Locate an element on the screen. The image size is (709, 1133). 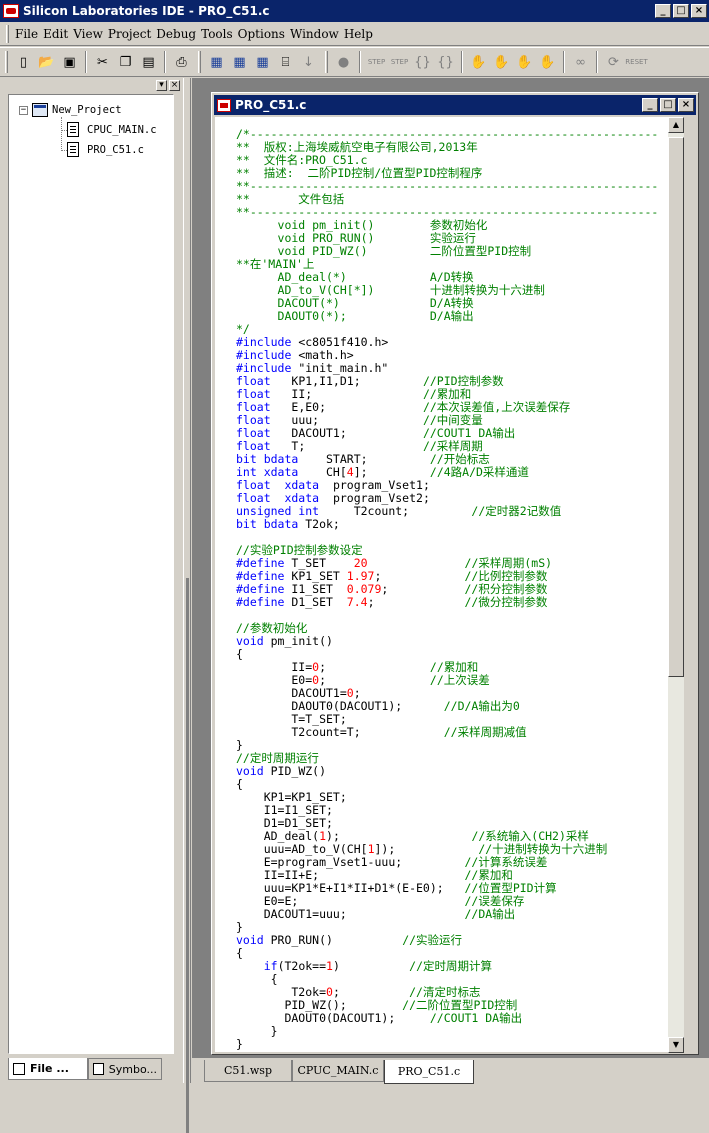
build-all-icon: ▦ is located at coordinates (262, 62).